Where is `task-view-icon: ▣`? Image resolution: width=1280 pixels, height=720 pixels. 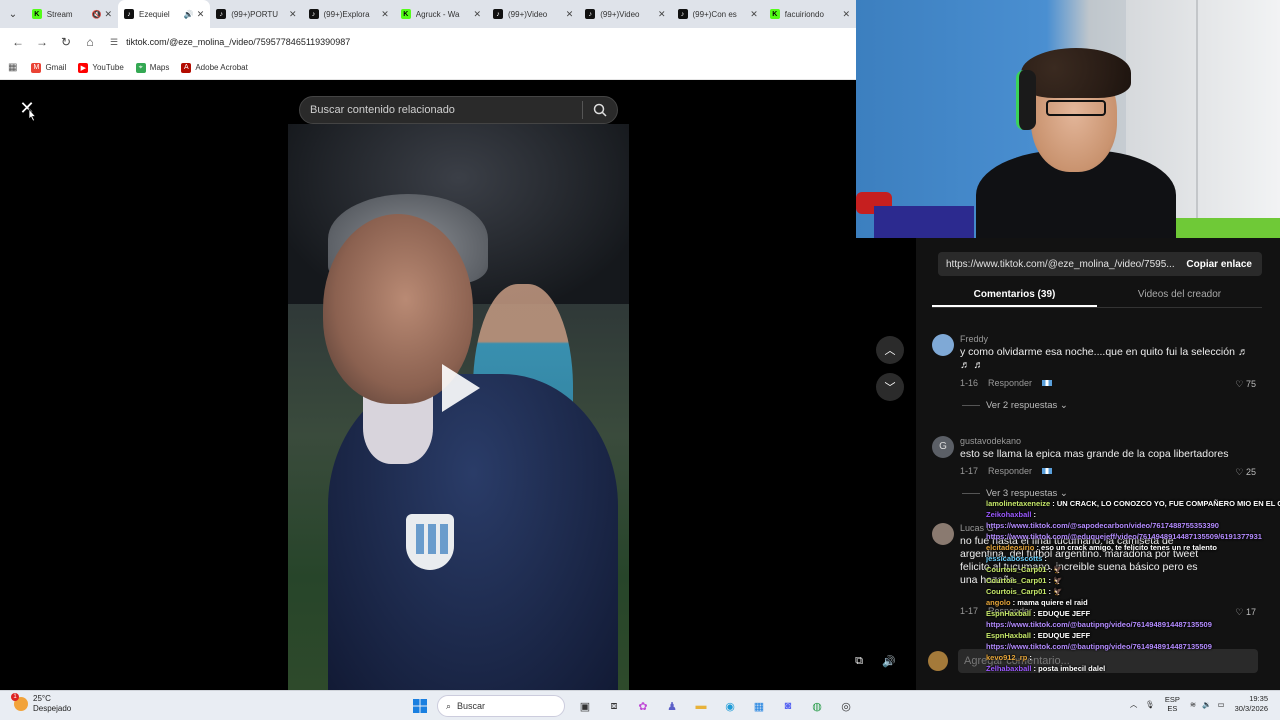
task-view-icon: ▣ is located at coordinates (585, 706).